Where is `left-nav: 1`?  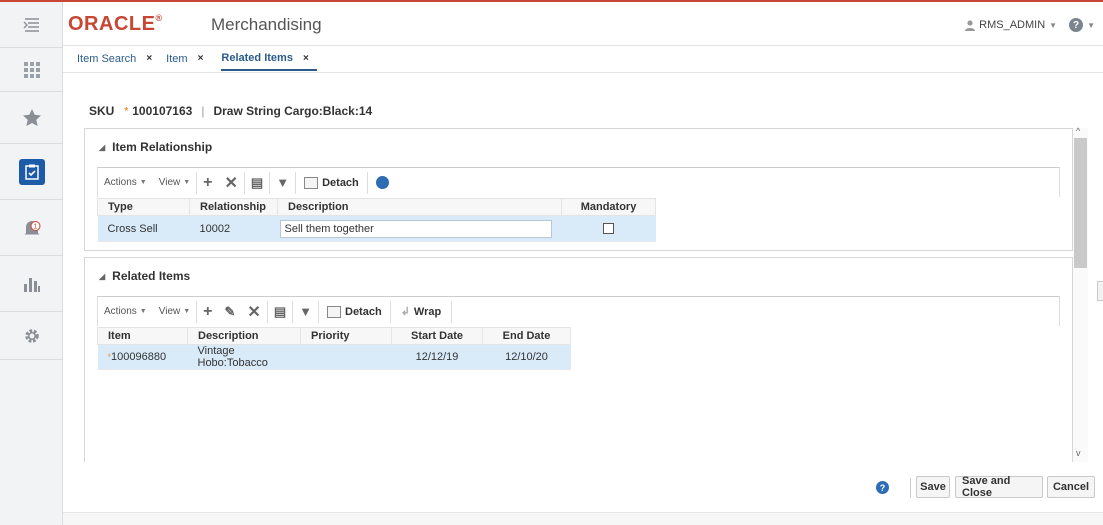 left-nav: 1 is located at coordinates (31, 263).